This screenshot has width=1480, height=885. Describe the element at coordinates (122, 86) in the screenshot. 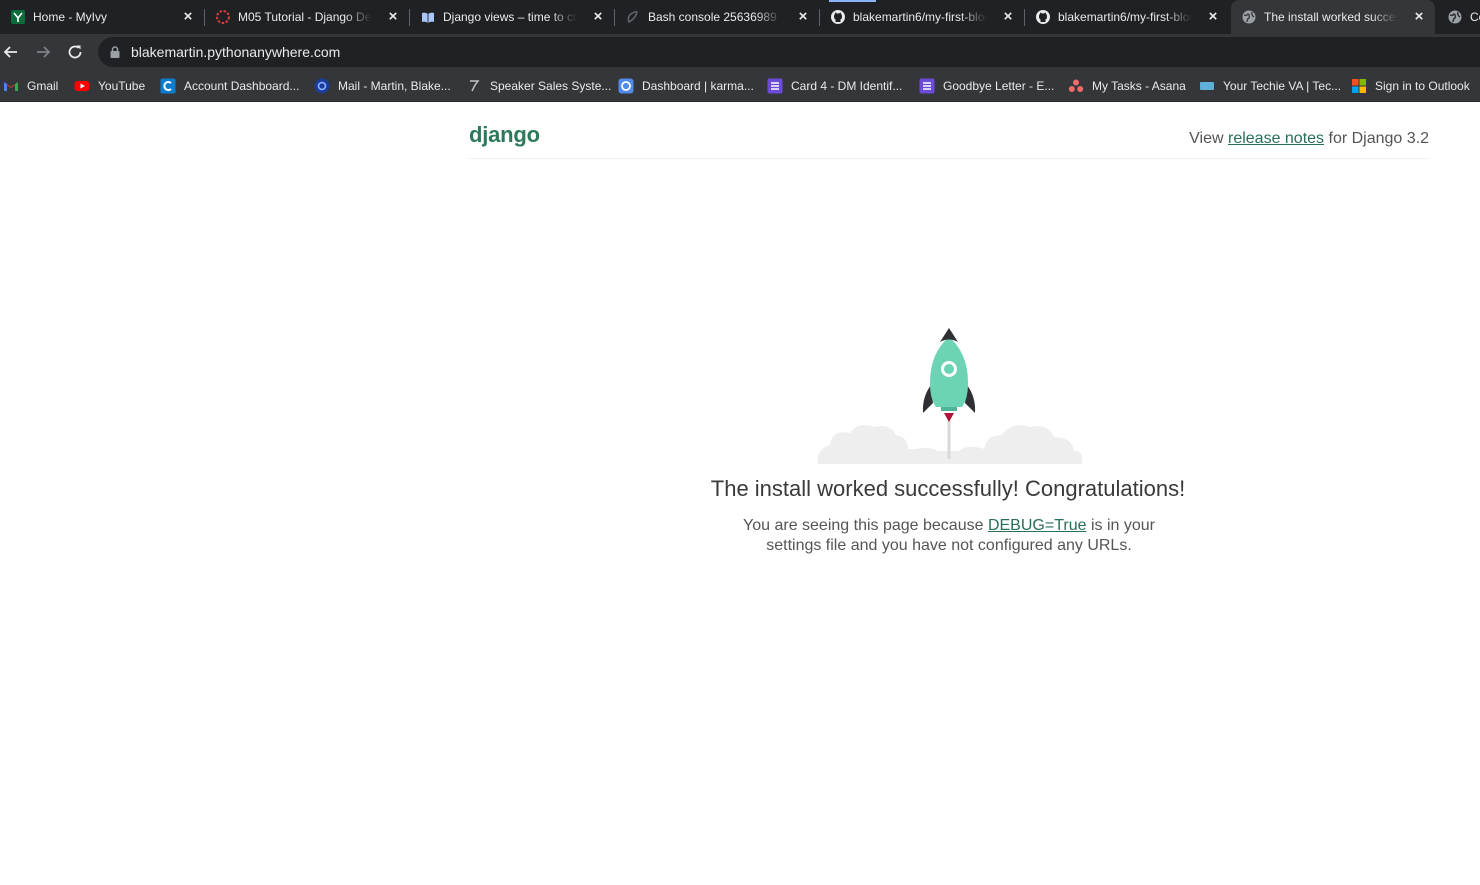

I see `bookmark-label: YouTube` at that location.